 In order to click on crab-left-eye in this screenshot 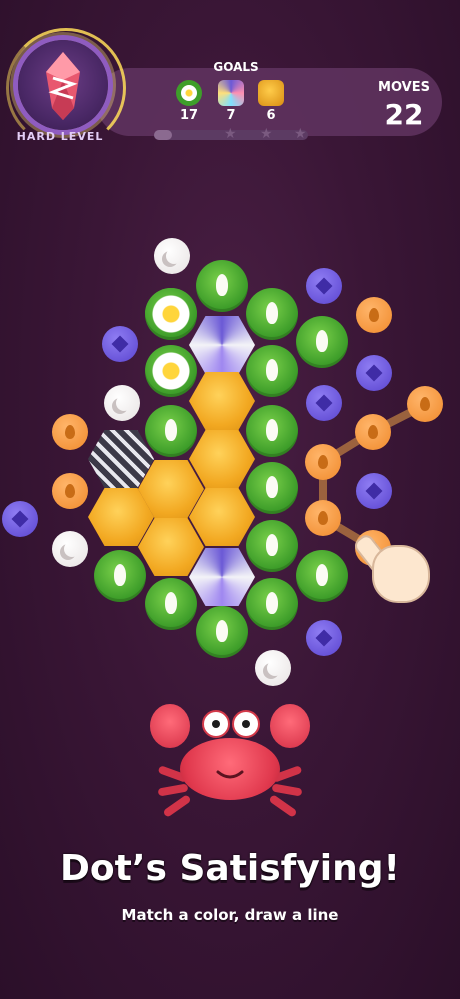, I will do `click(216, 724)`.